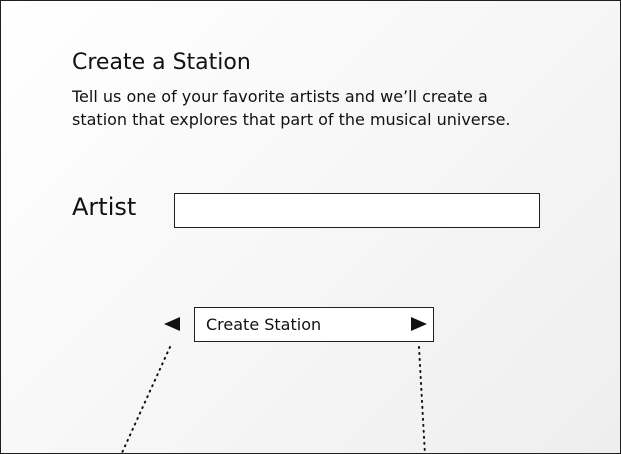  What do you see at coordinates (172, 324) in the screenshot?
I see `triangle-left-icon` at bounding box center [172, 324].